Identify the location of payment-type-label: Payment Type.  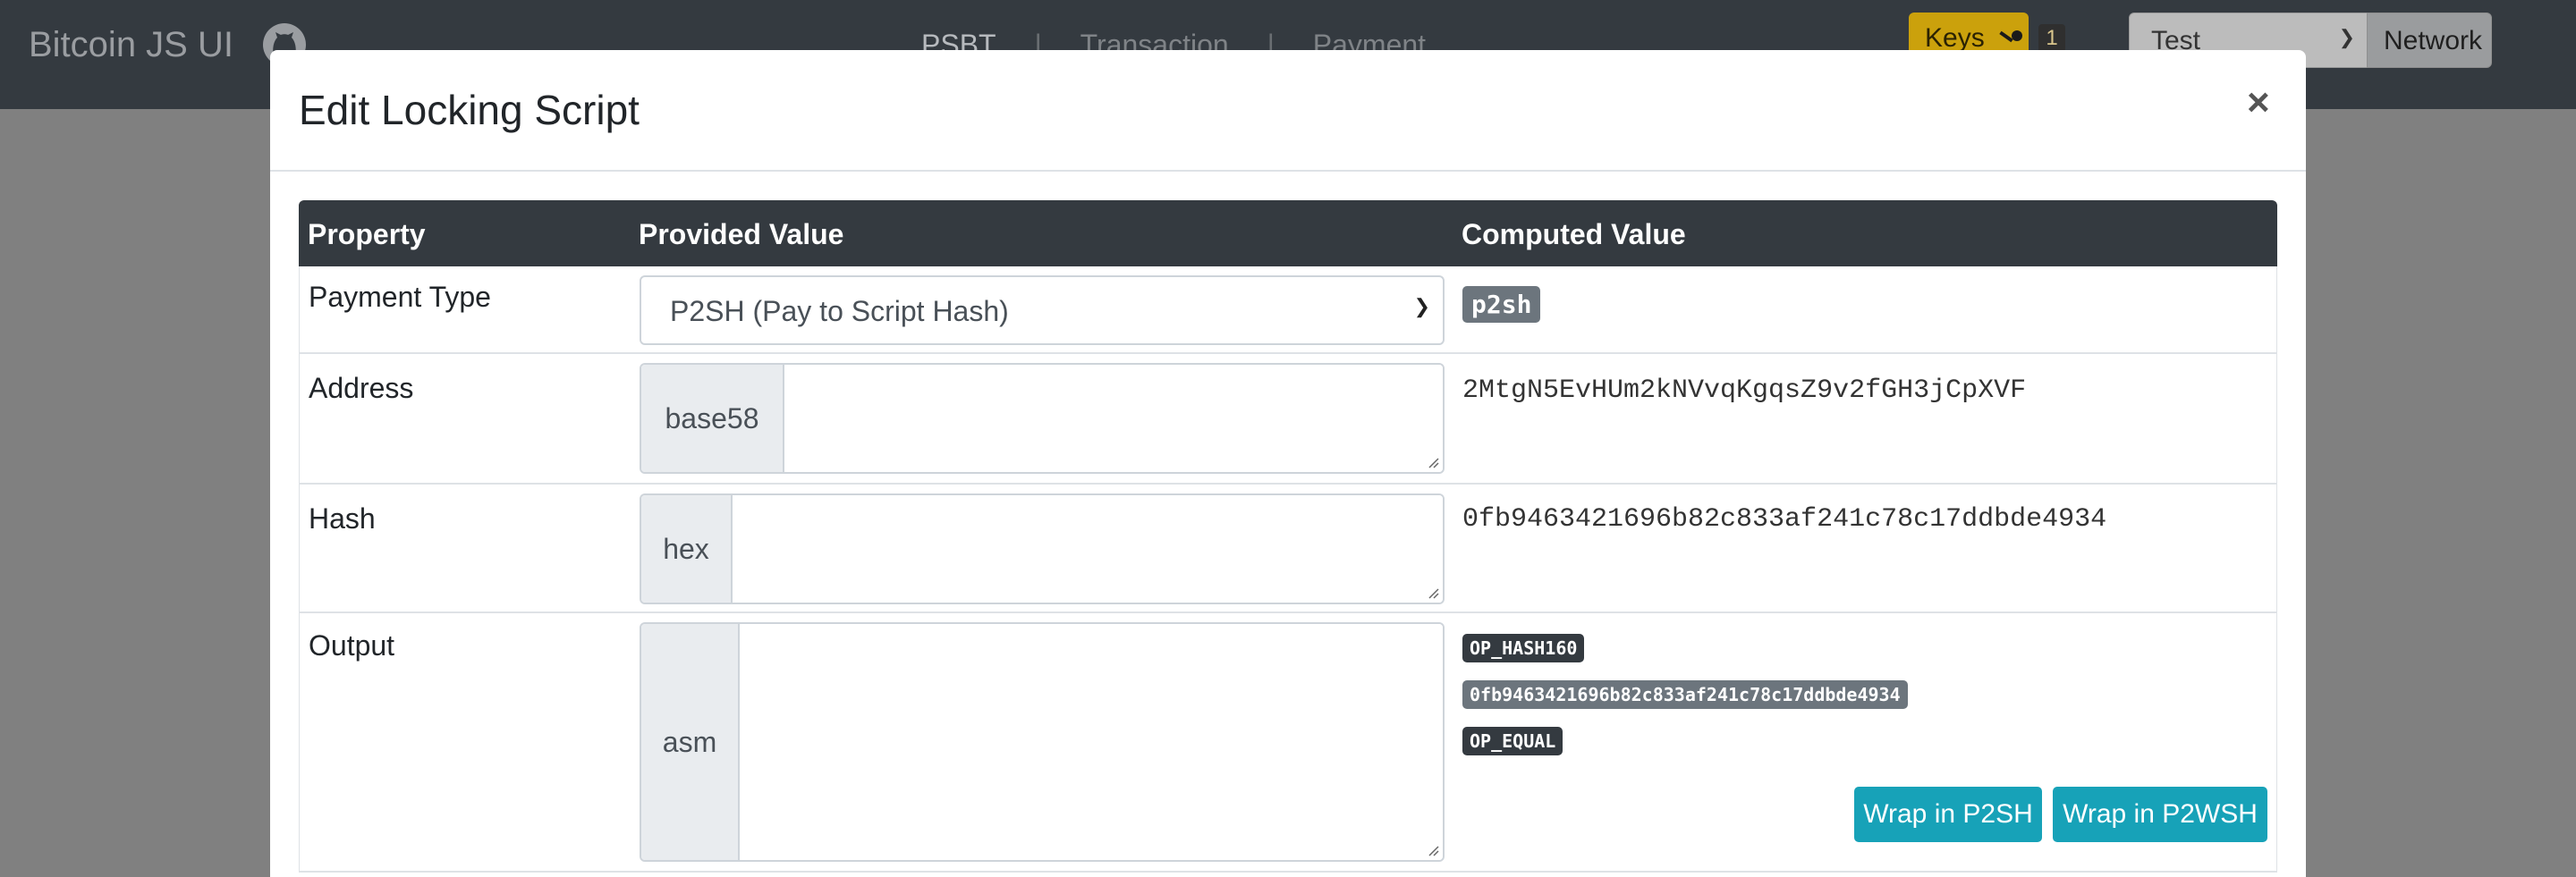
(400, 297).